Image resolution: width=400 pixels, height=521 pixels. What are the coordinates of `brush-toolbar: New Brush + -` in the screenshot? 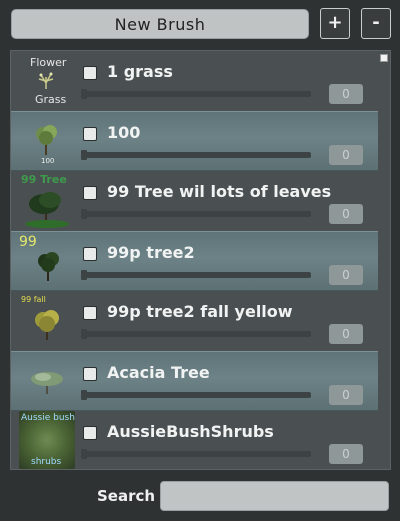 It's located at (200, 23).